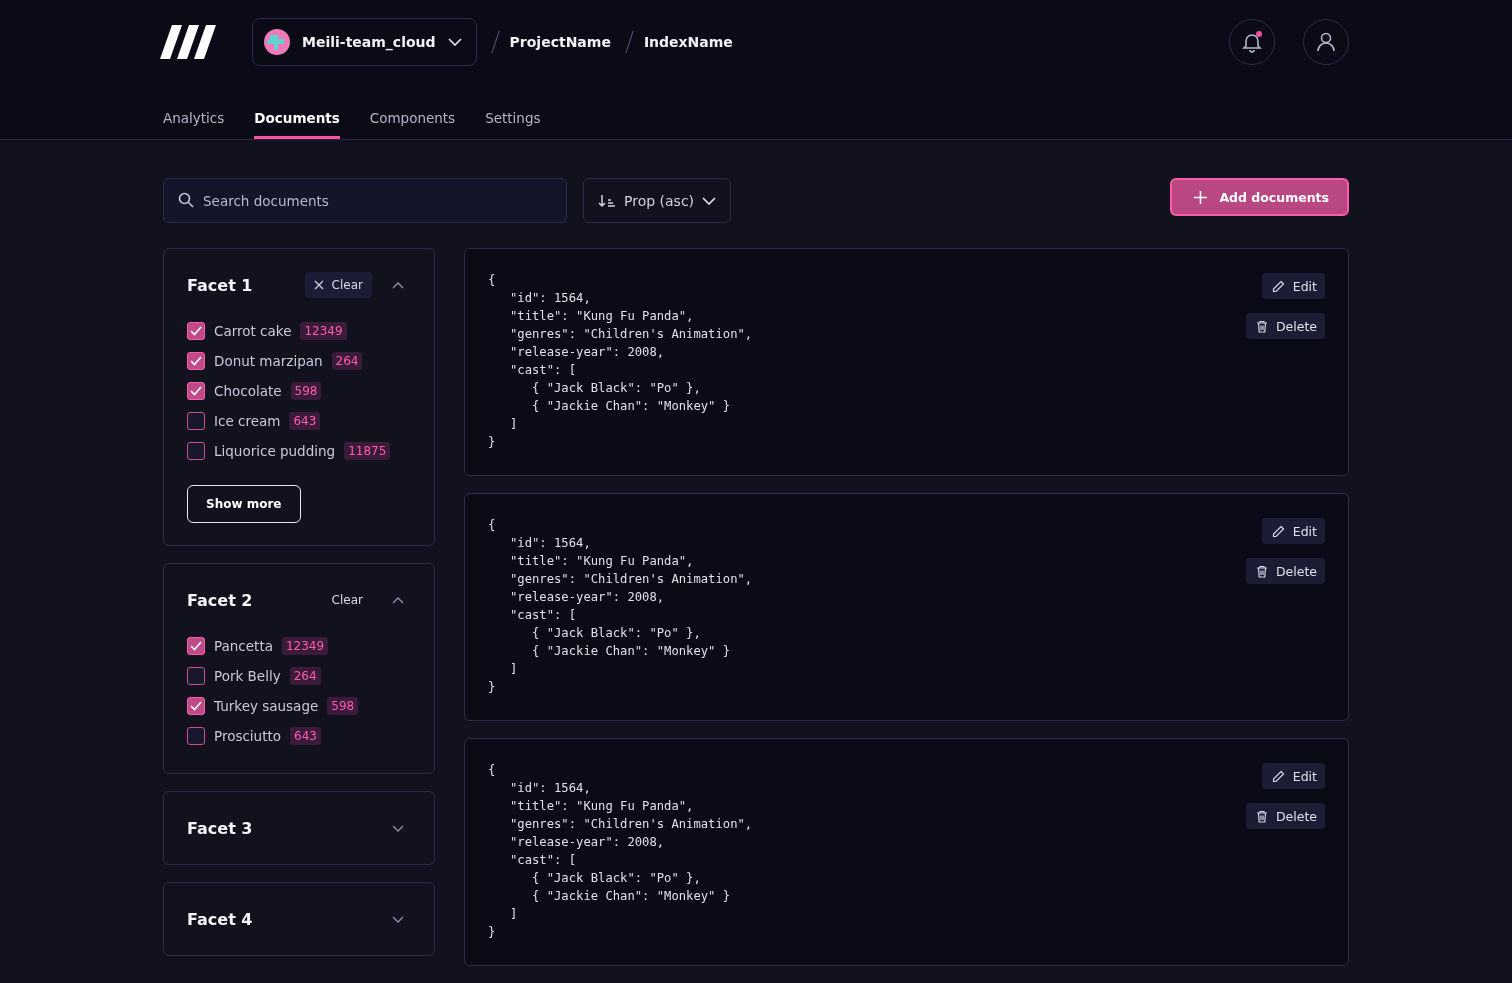 The height and width of the screenshot is (983, 1512). I want to click on nav-tab: Components, so click(412, 124).